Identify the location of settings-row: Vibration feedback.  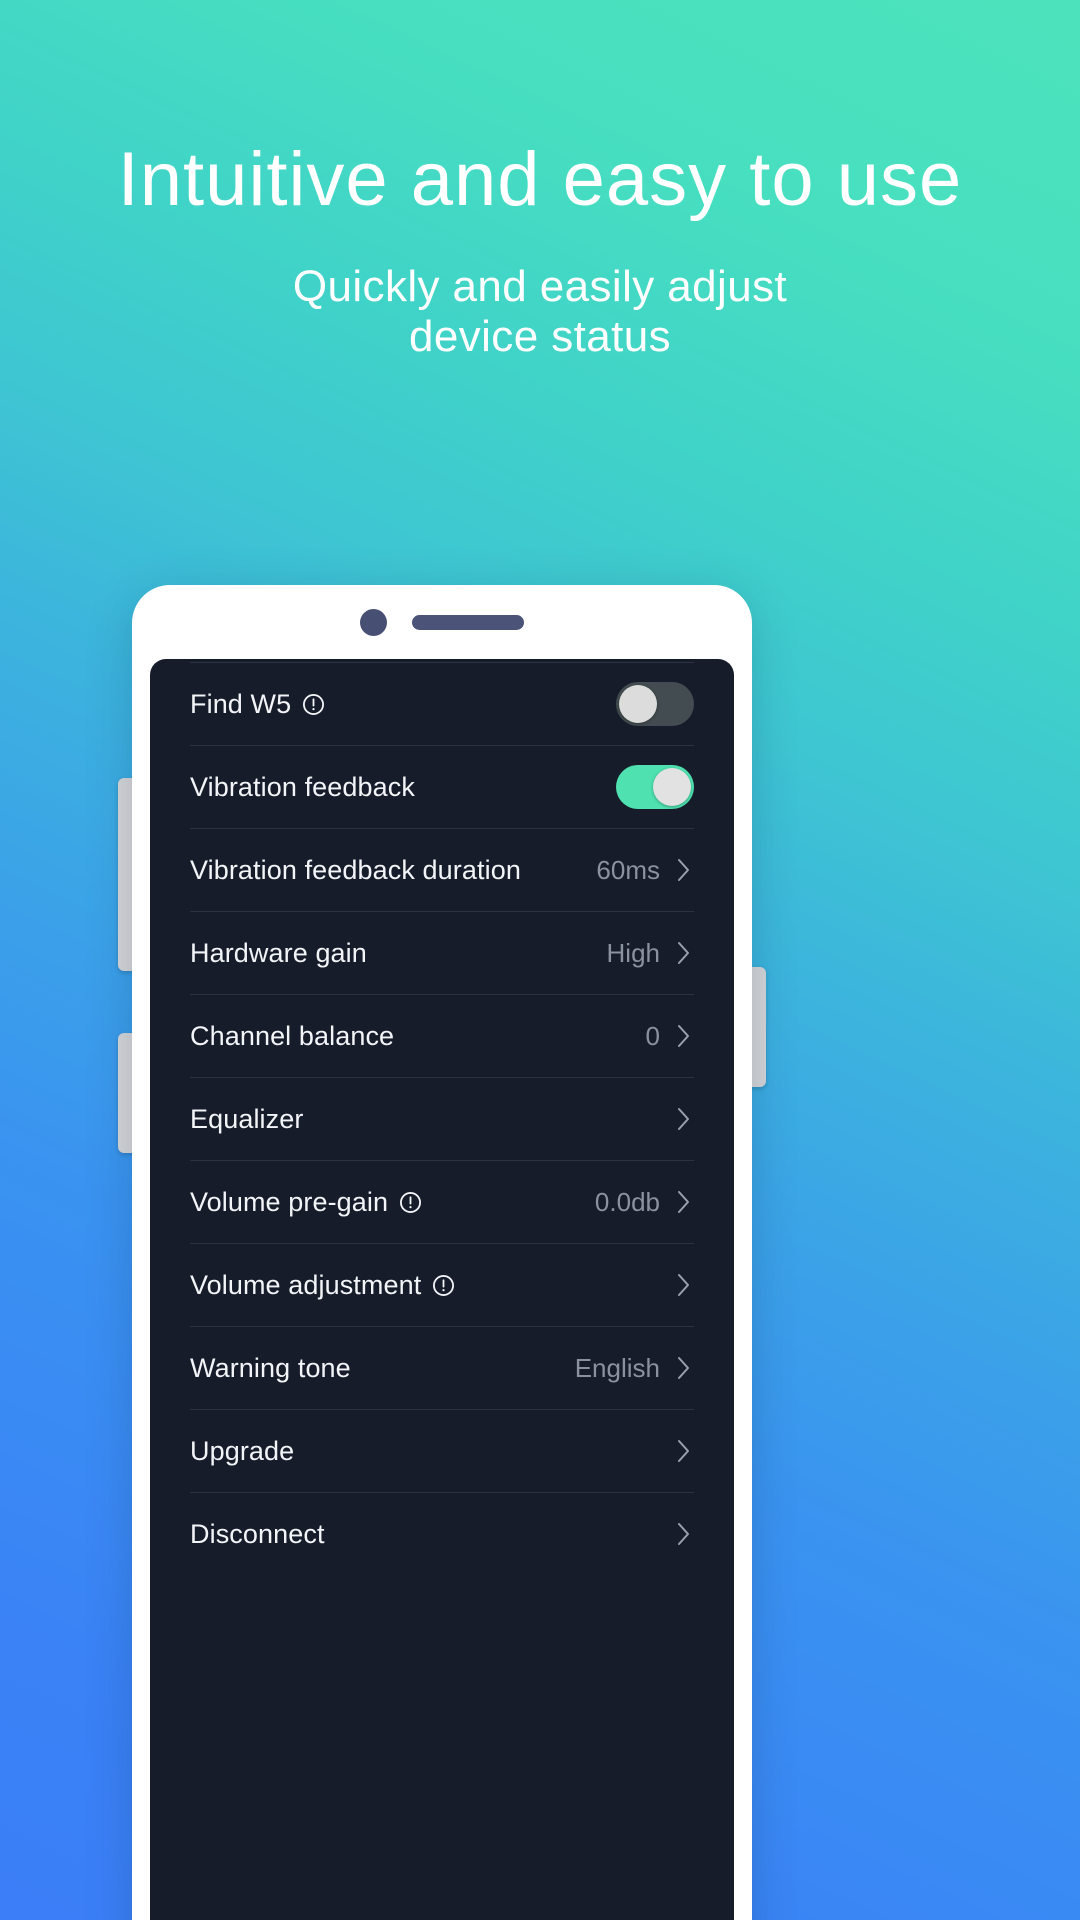
(442, 786).